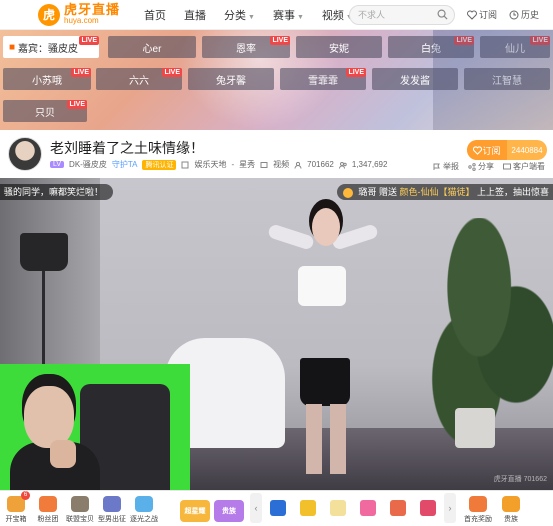  What do you see at coordinates (367, 192) in the screenshot?
I see `gift-sender: 璐哥` at bounding box center [367, 192].